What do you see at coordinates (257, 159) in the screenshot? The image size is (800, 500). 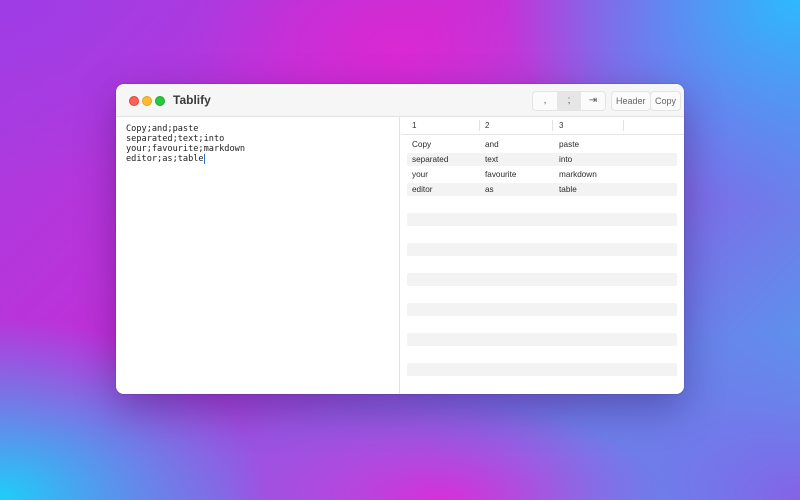 I see `editor-line-last: editor;as;table` at bounding box center [257, 159].